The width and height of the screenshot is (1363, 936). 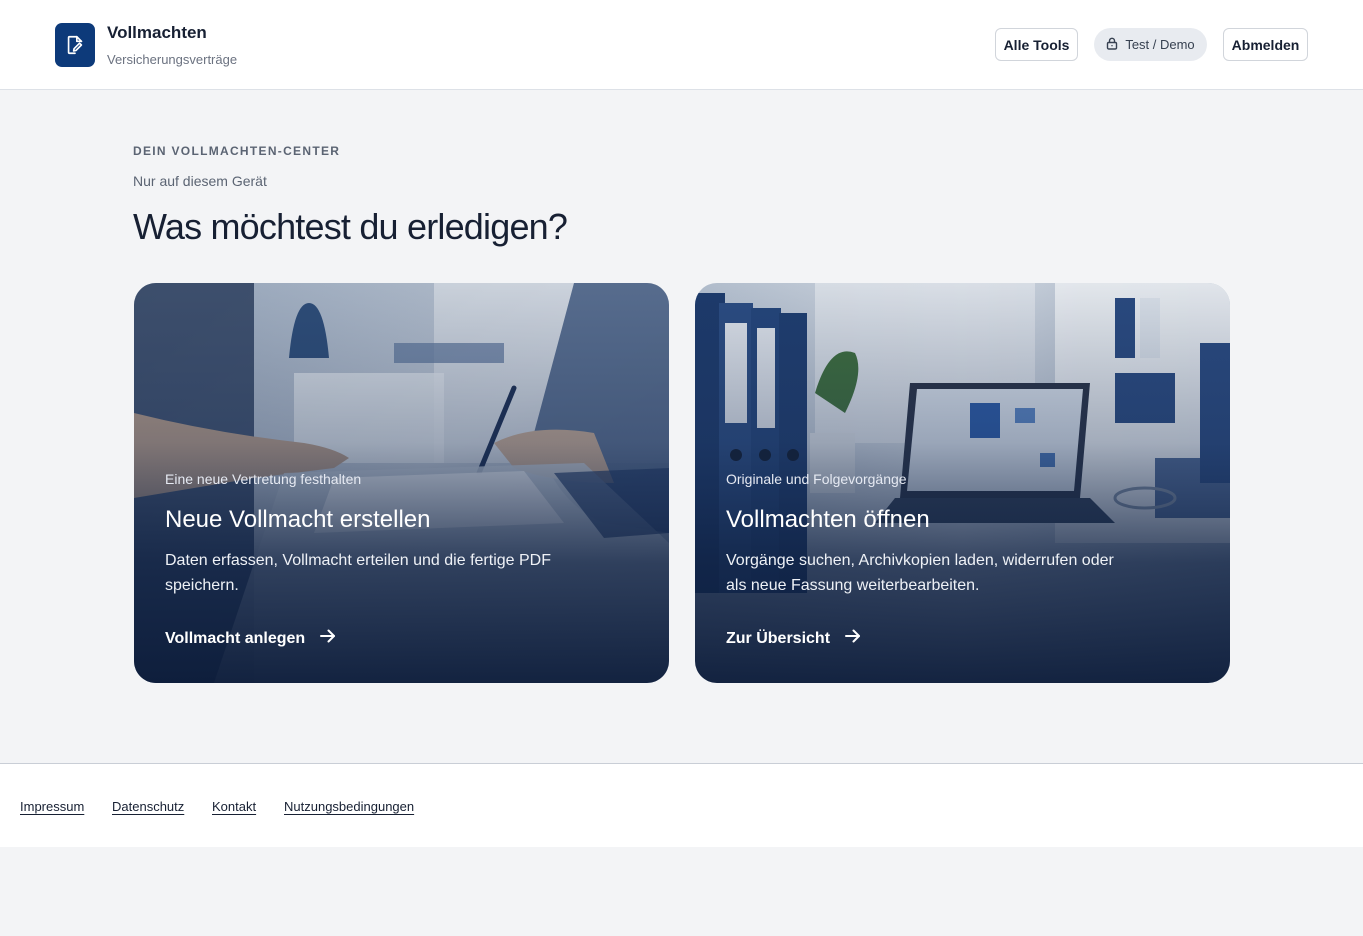 What do you see at coordinates (52, 806) in the screenshot?
I see `footer-link-impressum: Impressum` at bounding box center [52, 806].